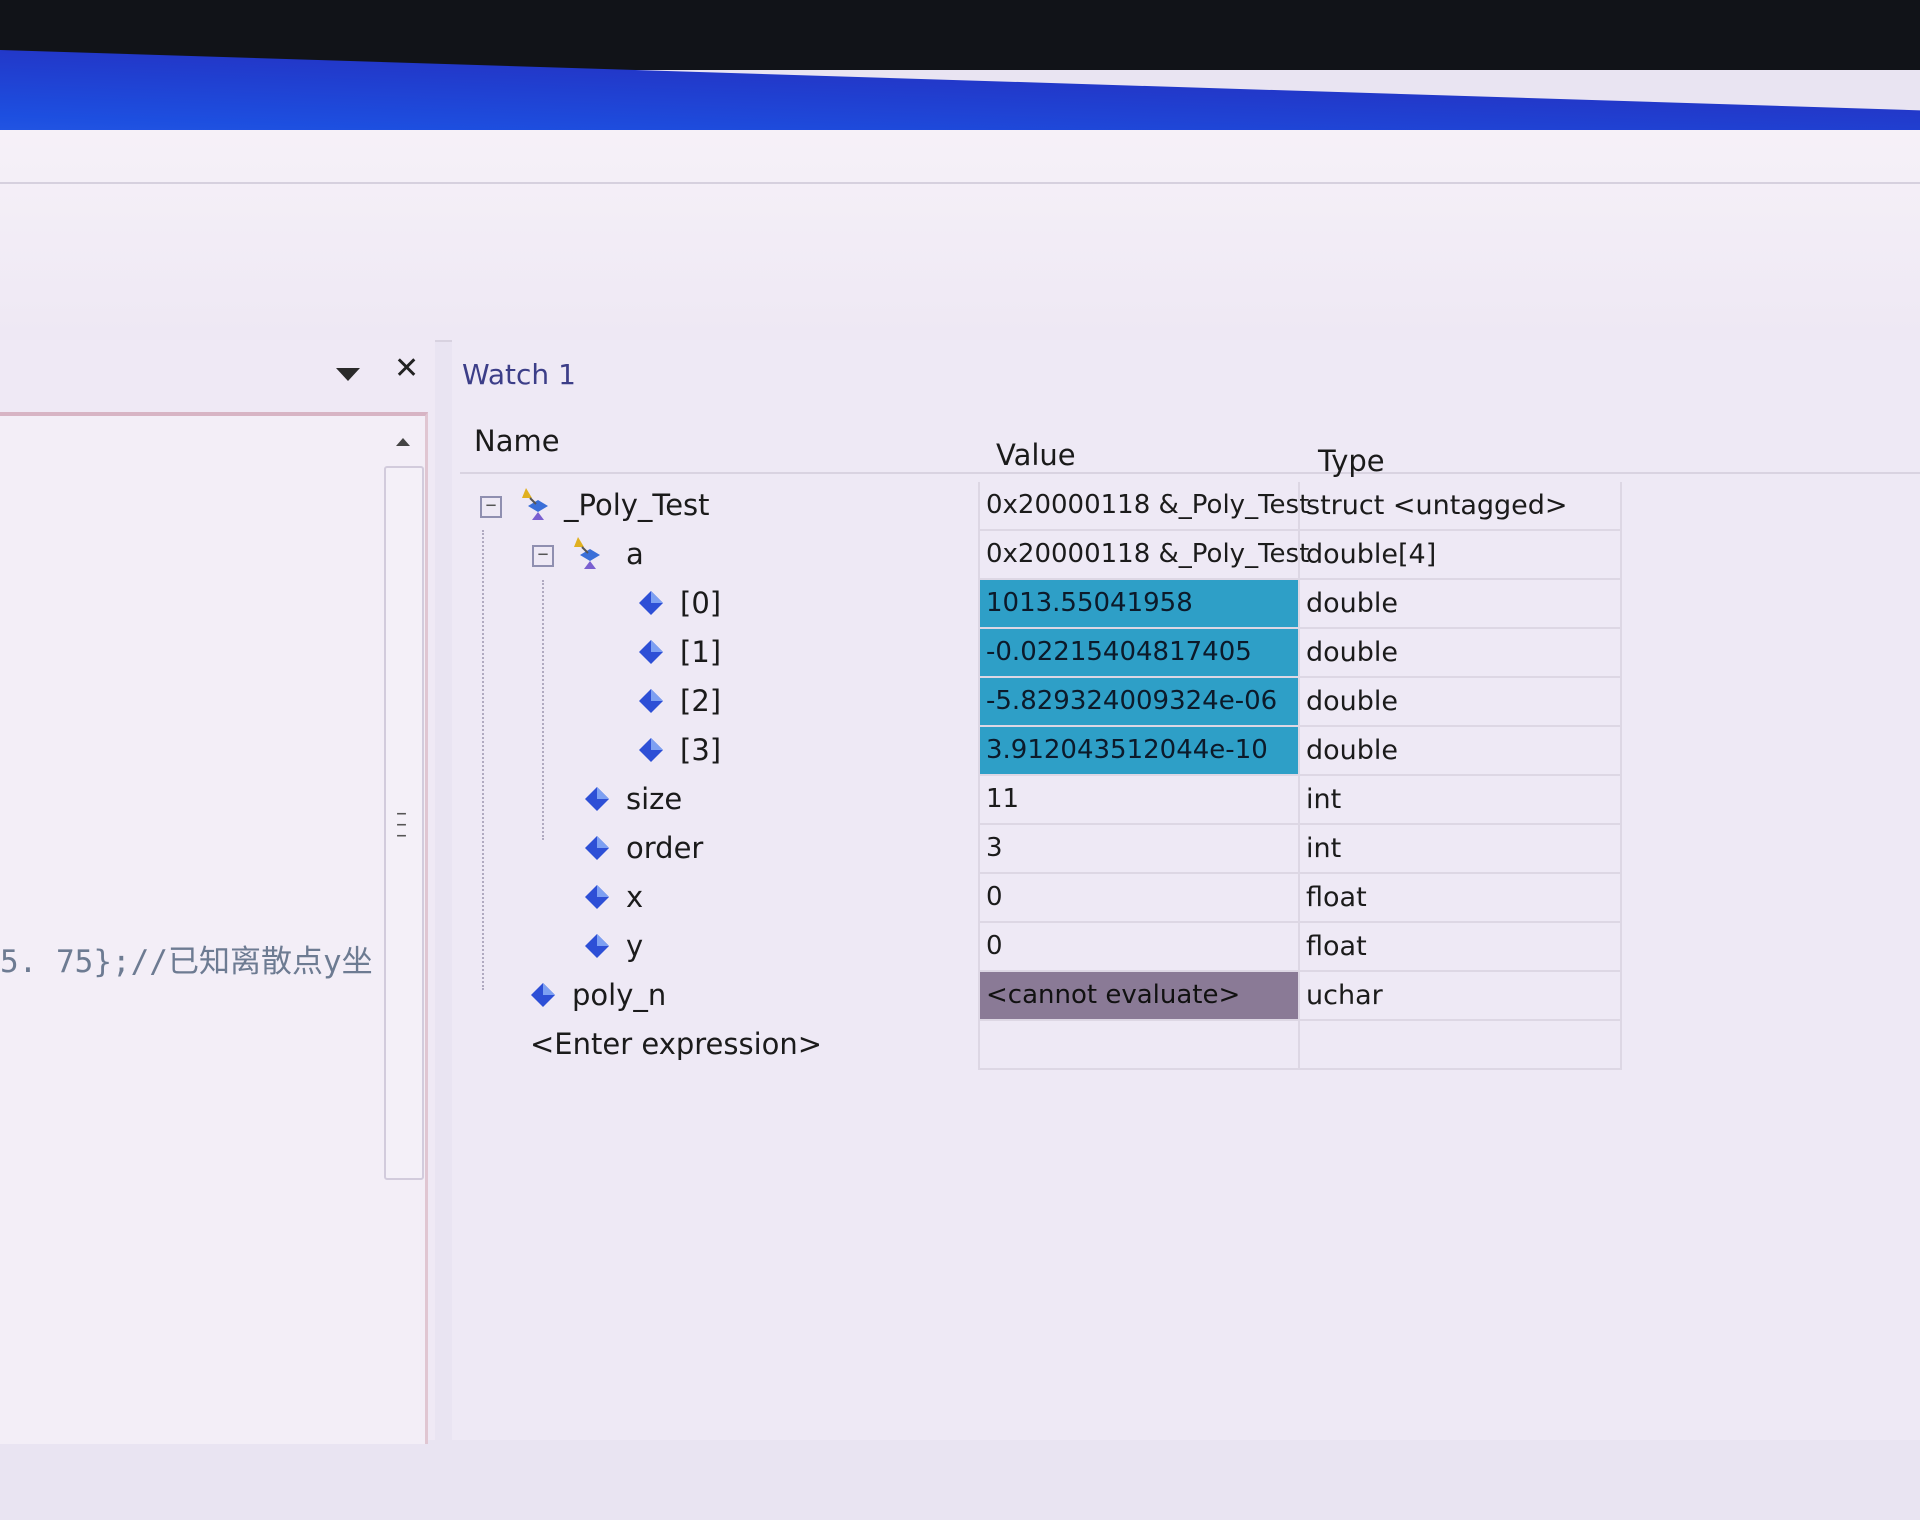  I want to click on row-name: x, so click(635, 897).